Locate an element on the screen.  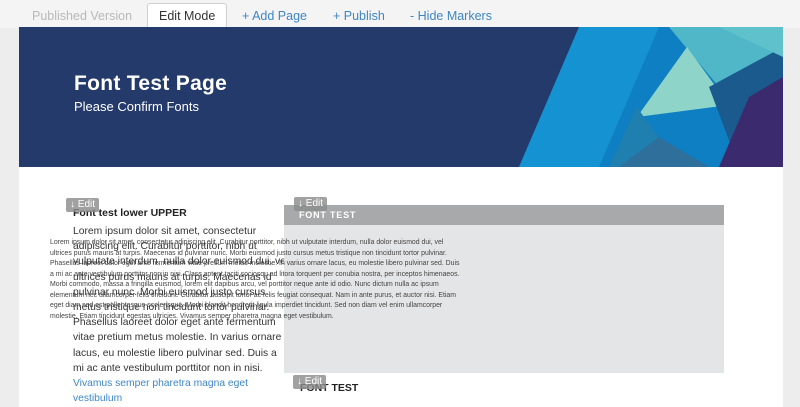
hero-geometric-graphic is located at coordinates (651, 97).